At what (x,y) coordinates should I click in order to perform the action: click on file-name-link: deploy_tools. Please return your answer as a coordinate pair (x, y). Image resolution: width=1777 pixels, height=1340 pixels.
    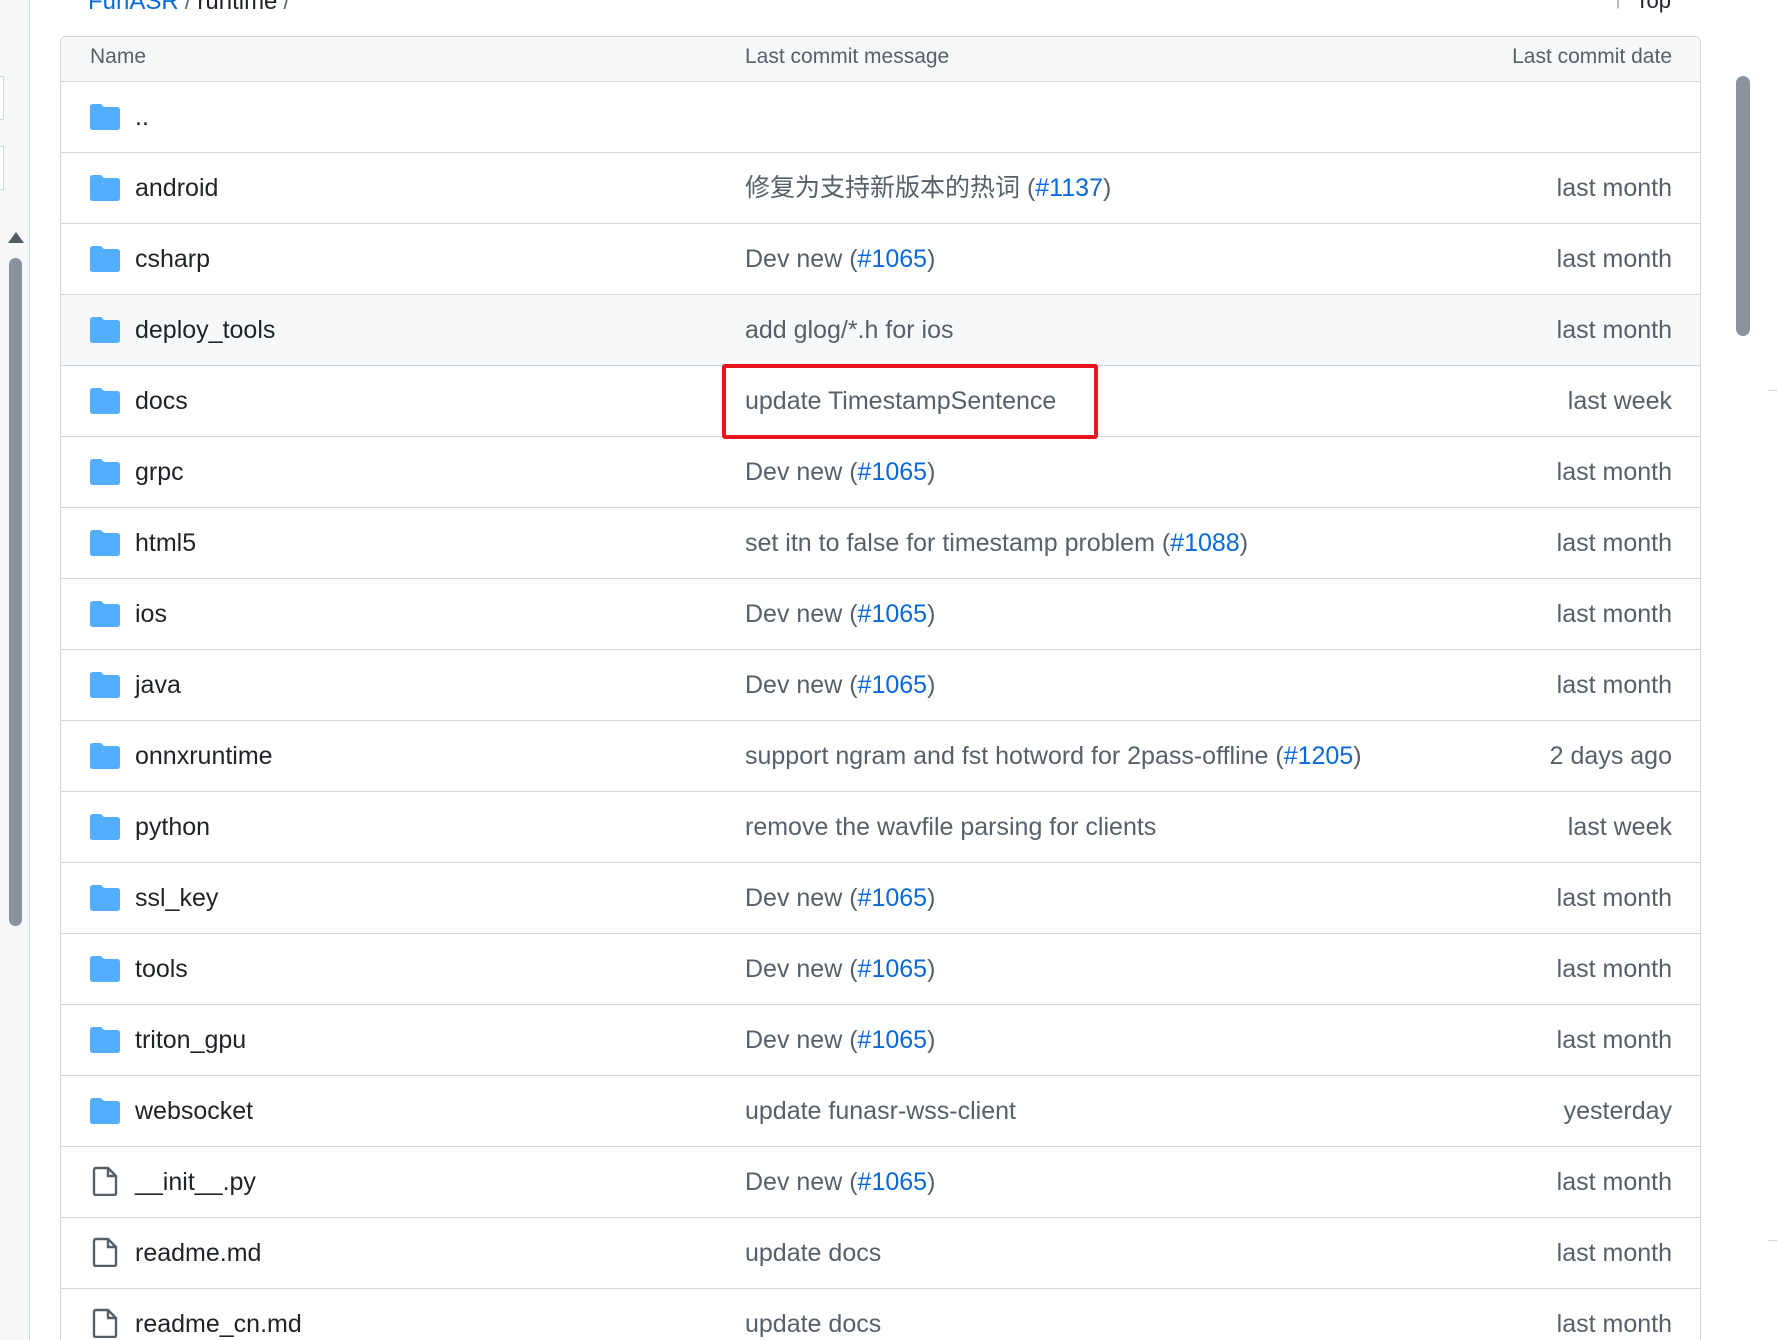
    Looking at the image, I should click on (205, 330).